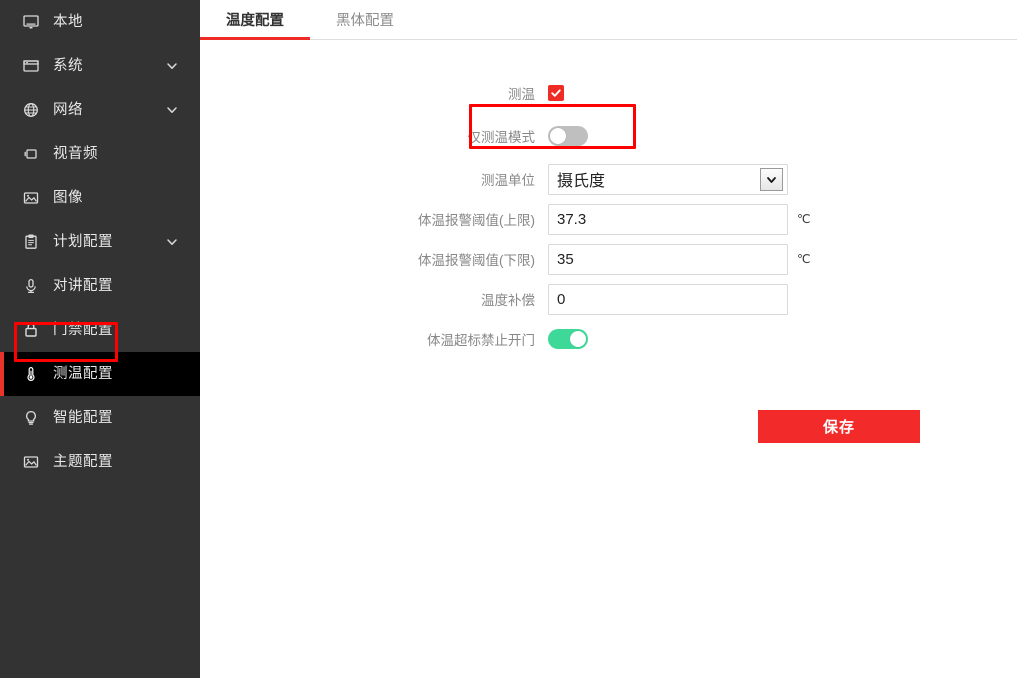 This screenshot has width=1017, height=678. I want to click on sidebar-item-label: 测温配置, so click(83, 373).